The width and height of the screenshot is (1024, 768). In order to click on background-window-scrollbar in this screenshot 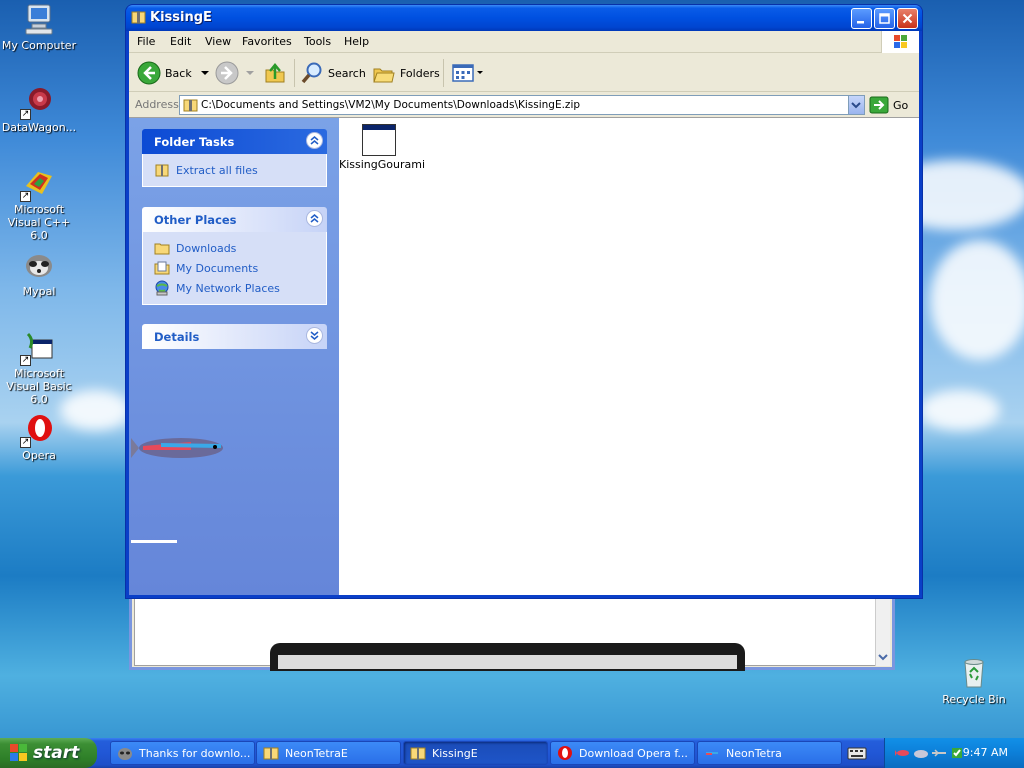, I will do `click(882, 631)`.